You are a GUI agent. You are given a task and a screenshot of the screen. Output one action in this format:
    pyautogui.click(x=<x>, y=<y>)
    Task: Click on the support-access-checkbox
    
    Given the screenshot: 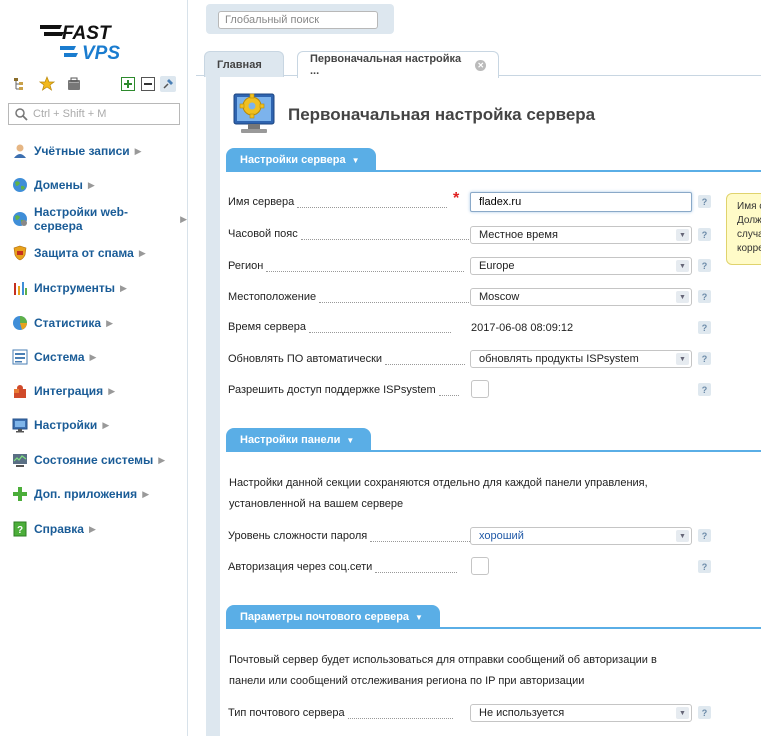 What is the action you would take?
    pyautogui.click(x=480, y=389)
    